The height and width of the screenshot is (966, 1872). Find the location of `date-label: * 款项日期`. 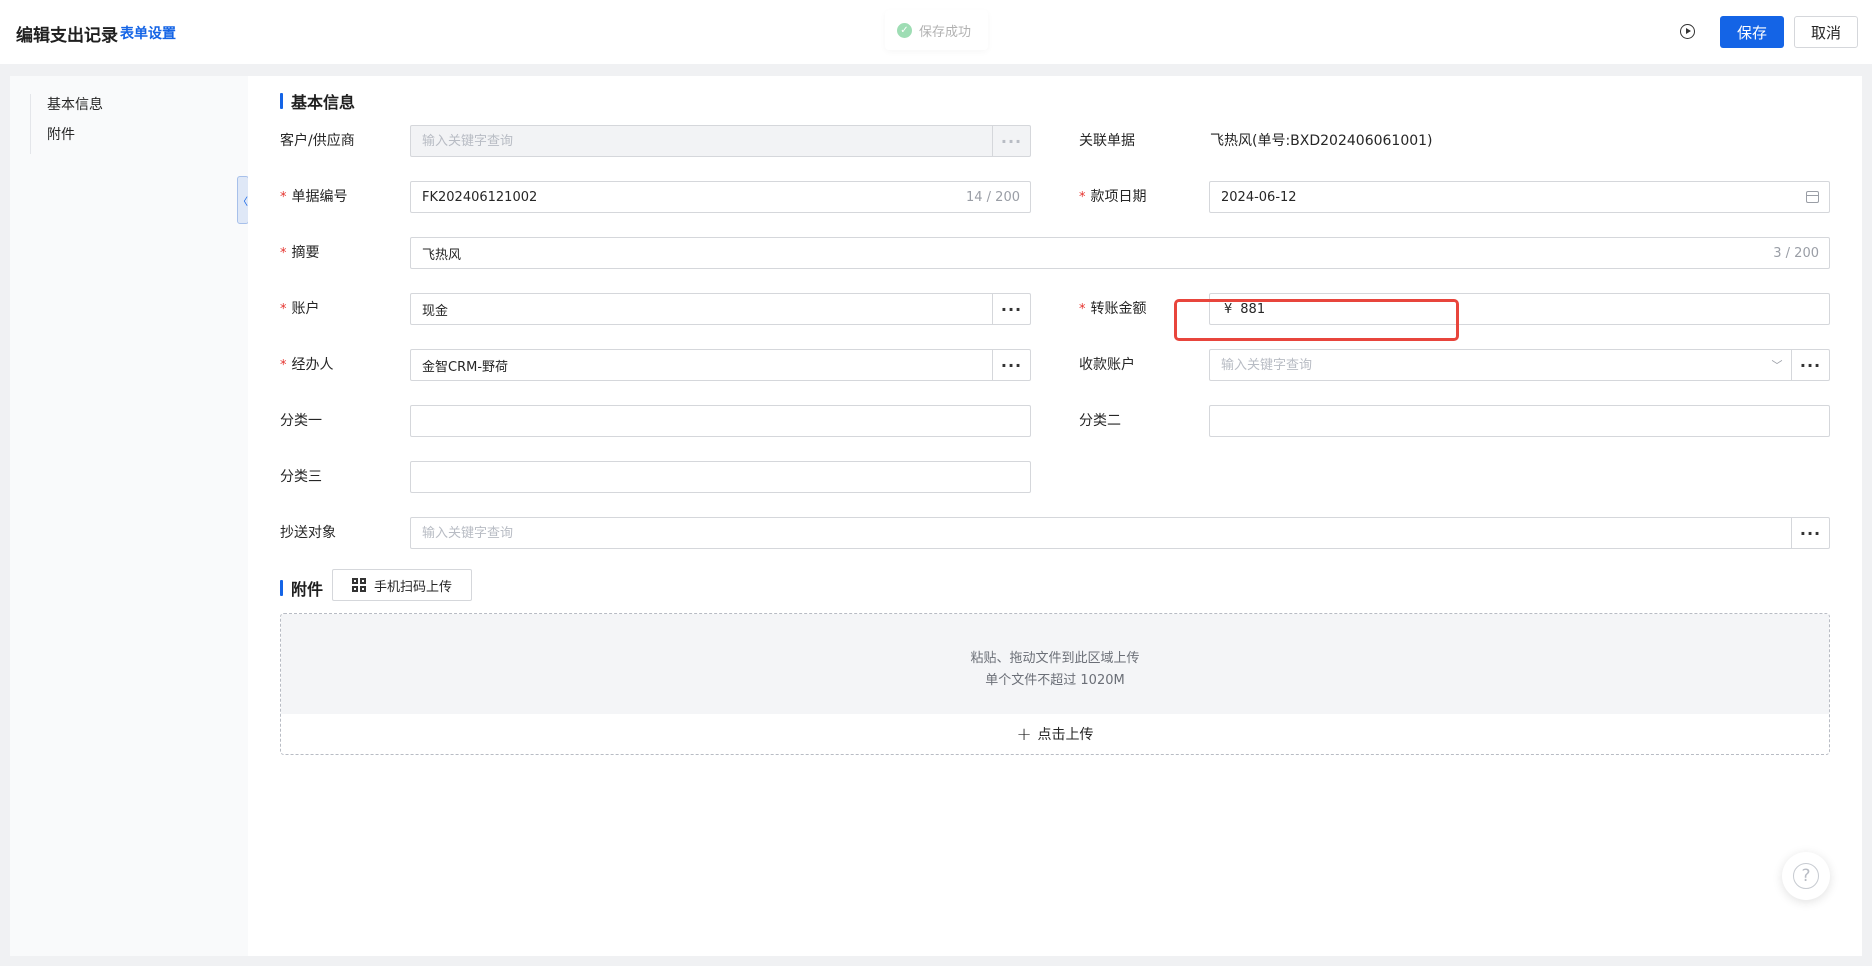

date-label: * 款项日期 is located at coordinates (1113, 197).